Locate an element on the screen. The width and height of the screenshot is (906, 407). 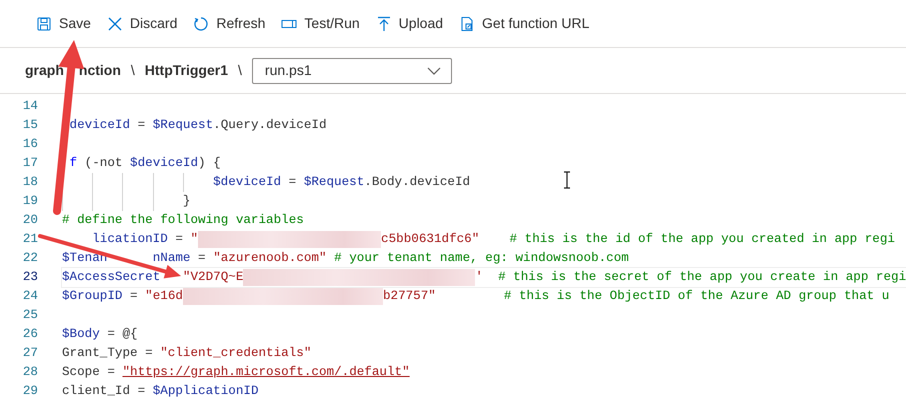
test-run-button: Test/Run is located at coordinates (320, 23).